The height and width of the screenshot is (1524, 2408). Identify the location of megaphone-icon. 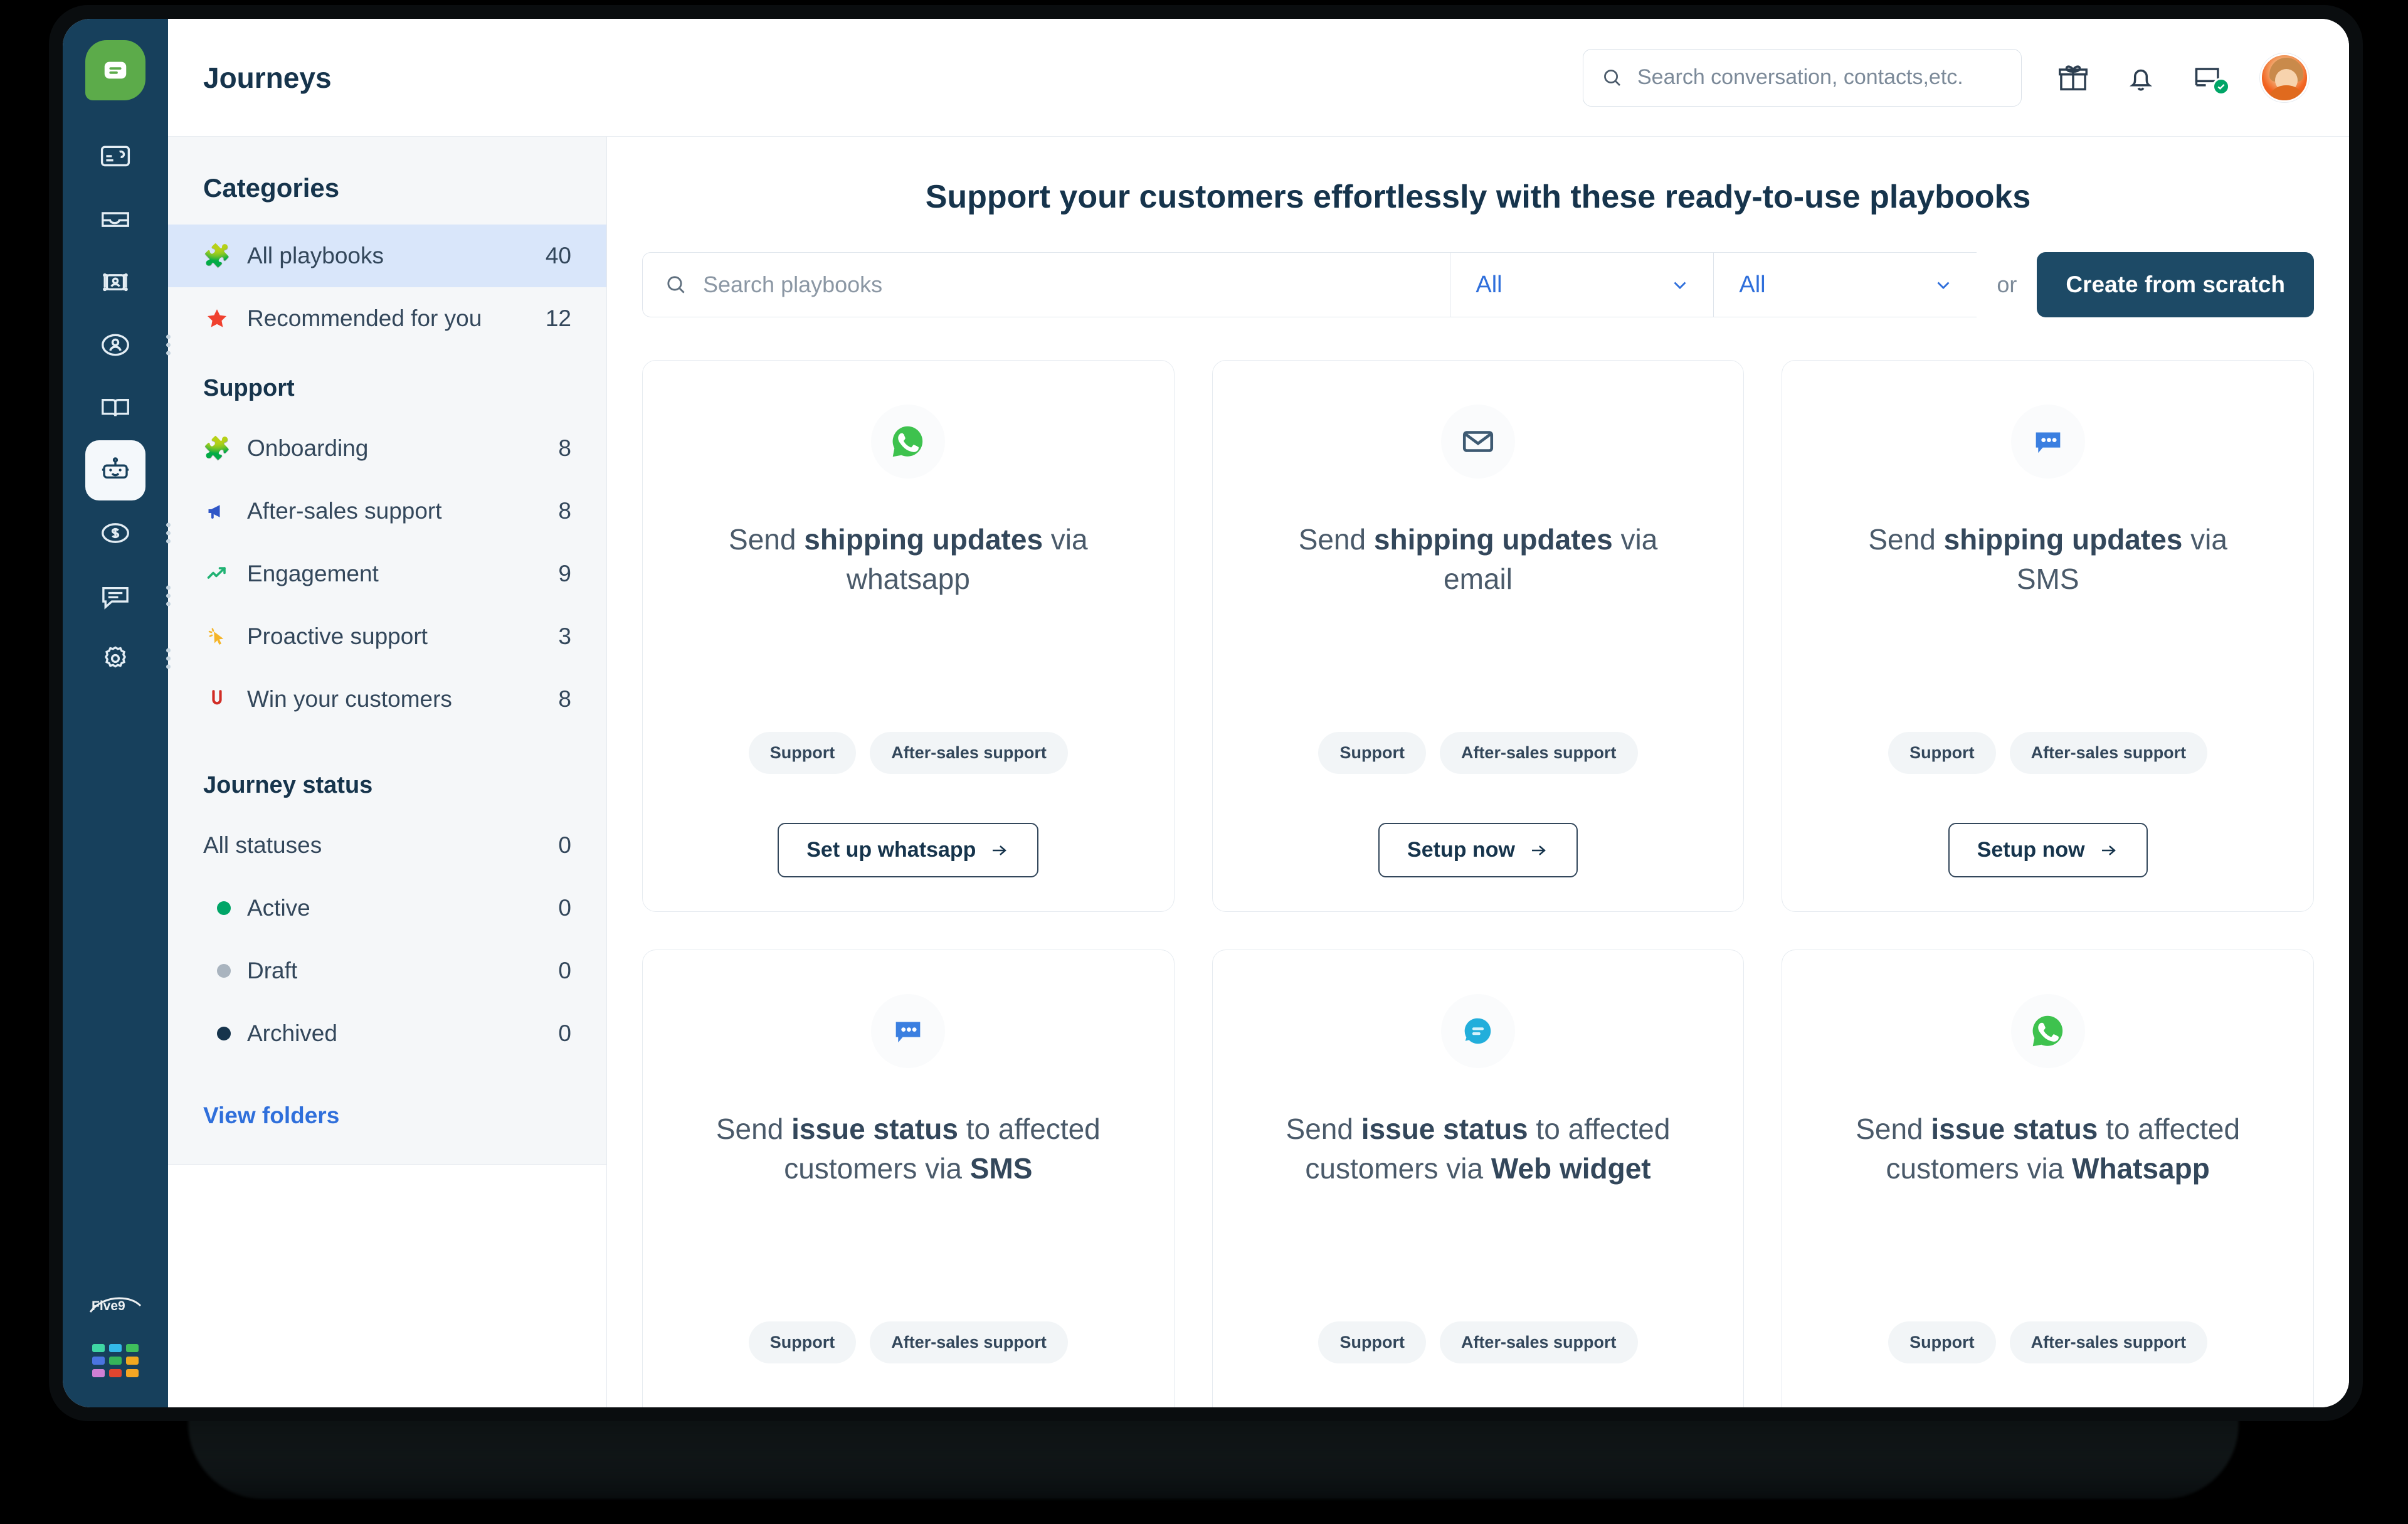
(217, 511).